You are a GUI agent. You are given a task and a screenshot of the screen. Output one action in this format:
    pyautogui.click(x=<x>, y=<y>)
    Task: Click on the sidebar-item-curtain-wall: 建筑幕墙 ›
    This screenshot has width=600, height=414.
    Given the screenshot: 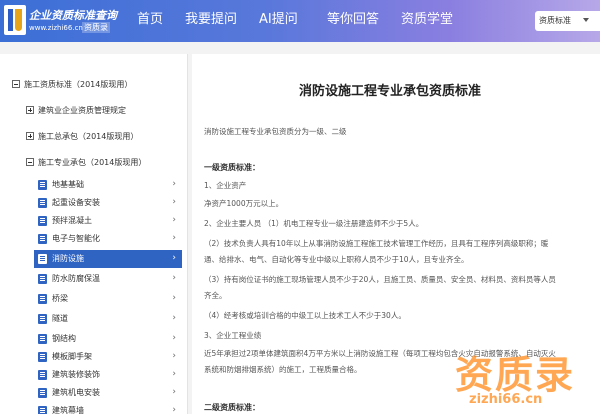 What is the action you would take?
    pyautogui.click(x=108, y=408)
    